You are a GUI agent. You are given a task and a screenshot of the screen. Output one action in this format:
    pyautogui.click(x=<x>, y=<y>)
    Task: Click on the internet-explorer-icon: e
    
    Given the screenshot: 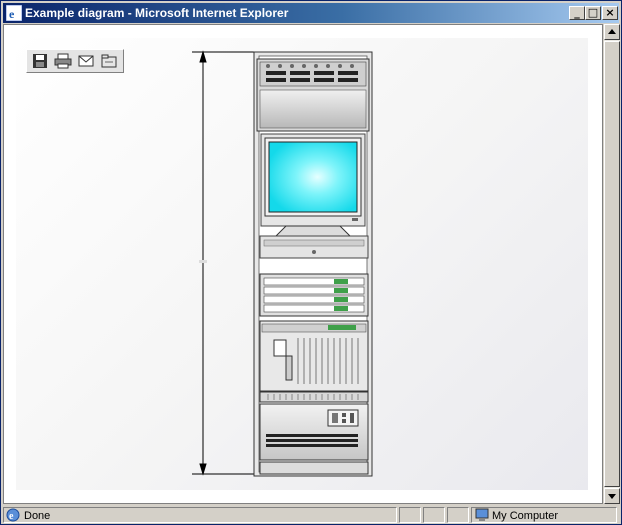 What is the action you would take?
    pyautogui.click(x=14, y=13)
    